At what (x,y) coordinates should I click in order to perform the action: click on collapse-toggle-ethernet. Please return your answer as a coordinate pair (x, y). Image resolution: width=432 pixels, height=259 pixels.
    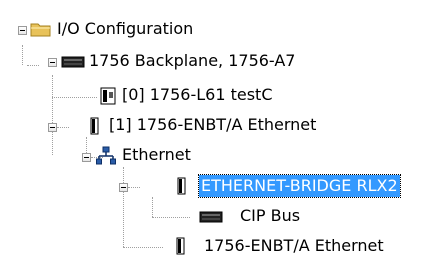
    Looking at the image, I should click on (86, 157).